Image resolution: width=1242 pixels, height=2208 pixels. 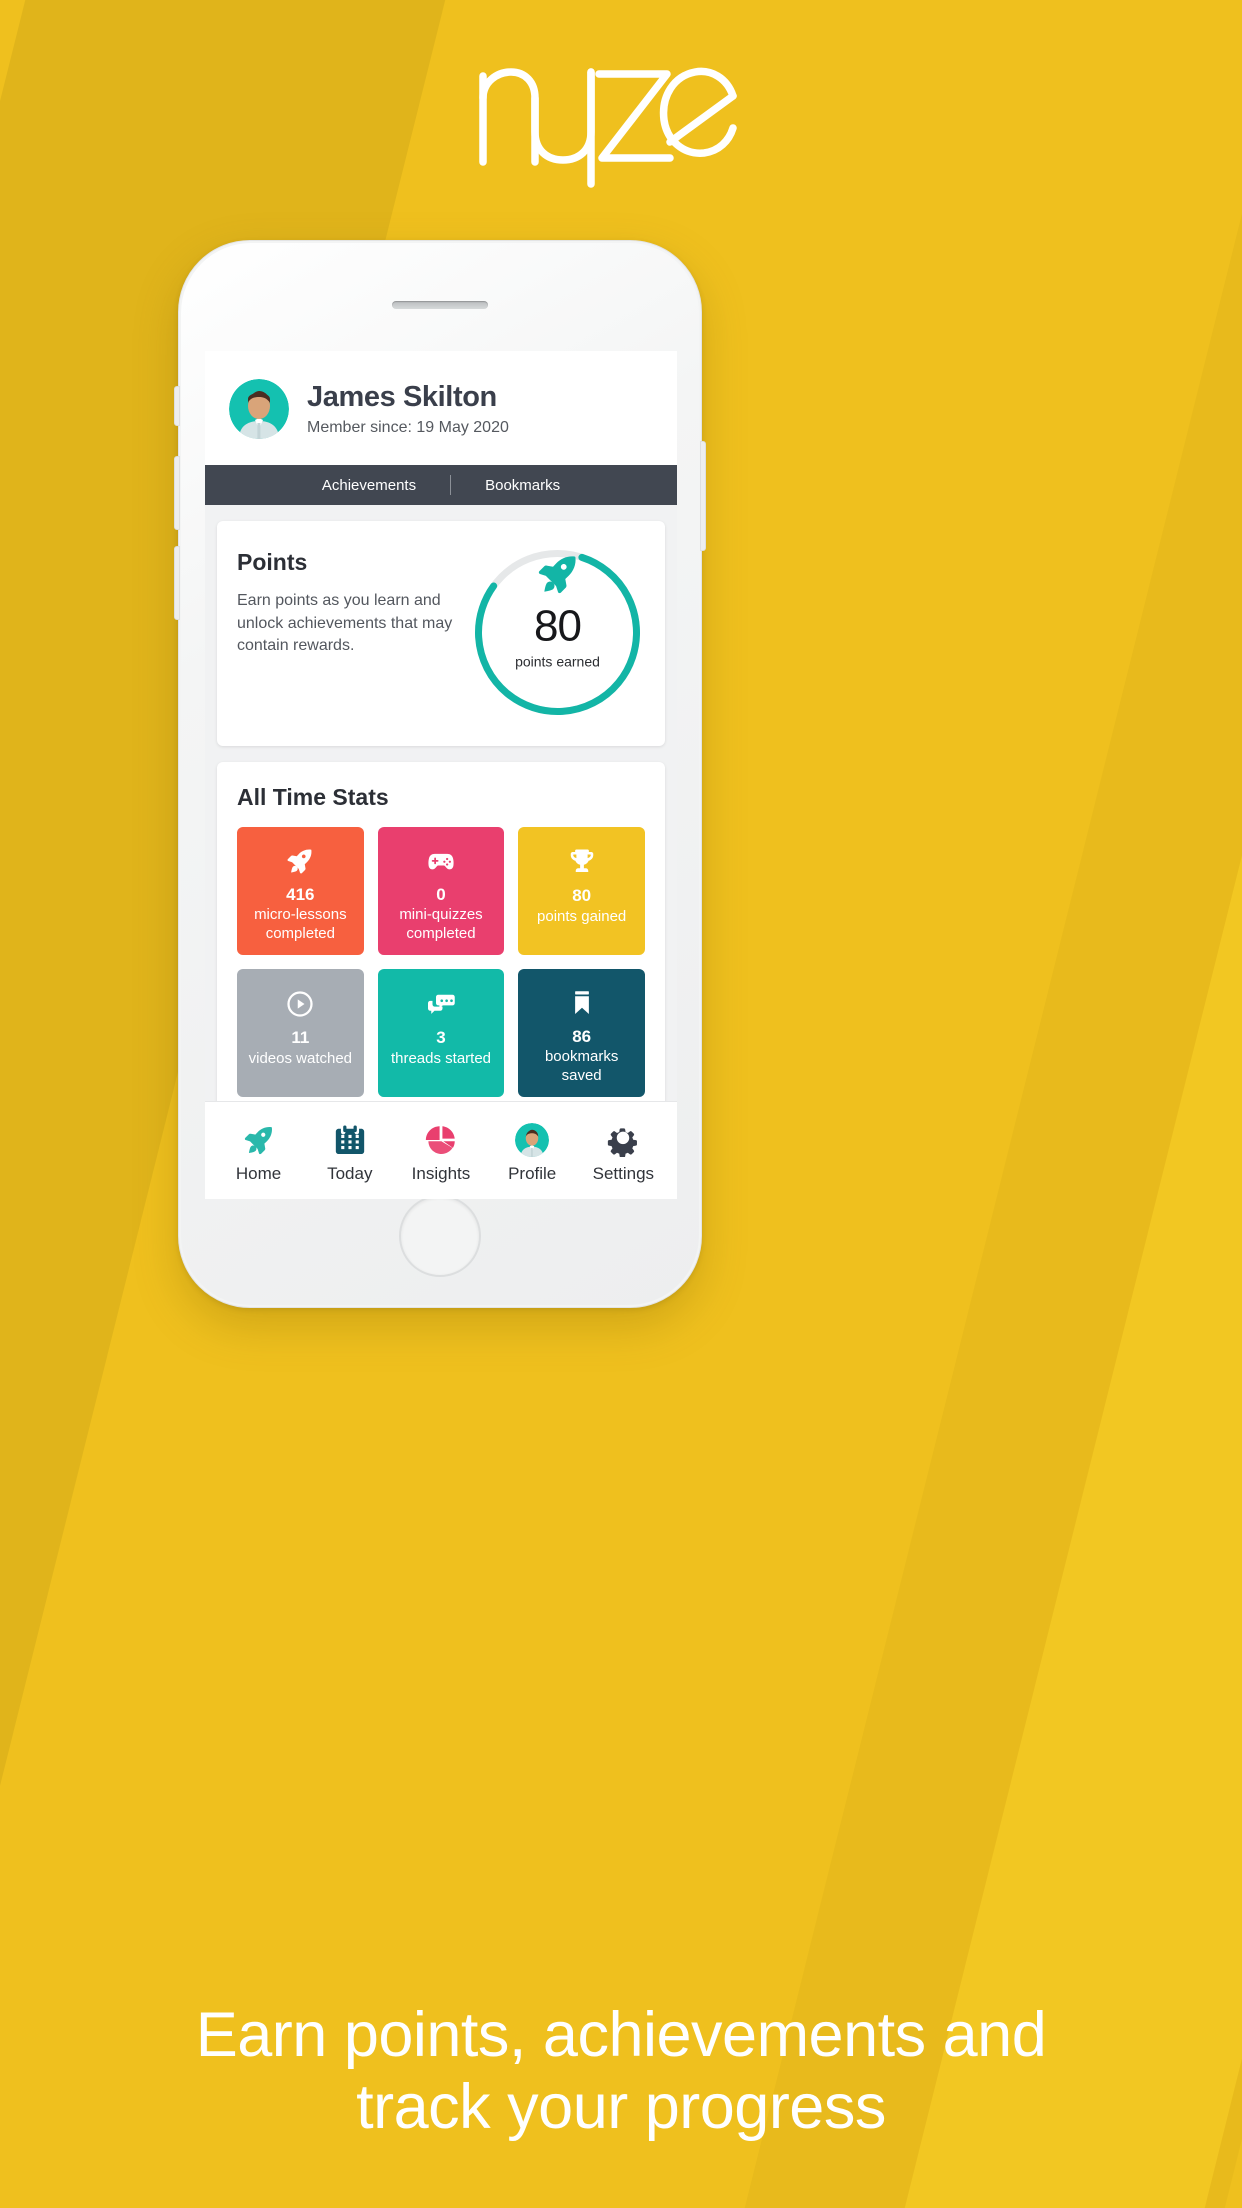 What do you see at coordinates (350, 1173) in the screenshot?
I see `nav-label-today: Today` at bounding box center [350, 1173].